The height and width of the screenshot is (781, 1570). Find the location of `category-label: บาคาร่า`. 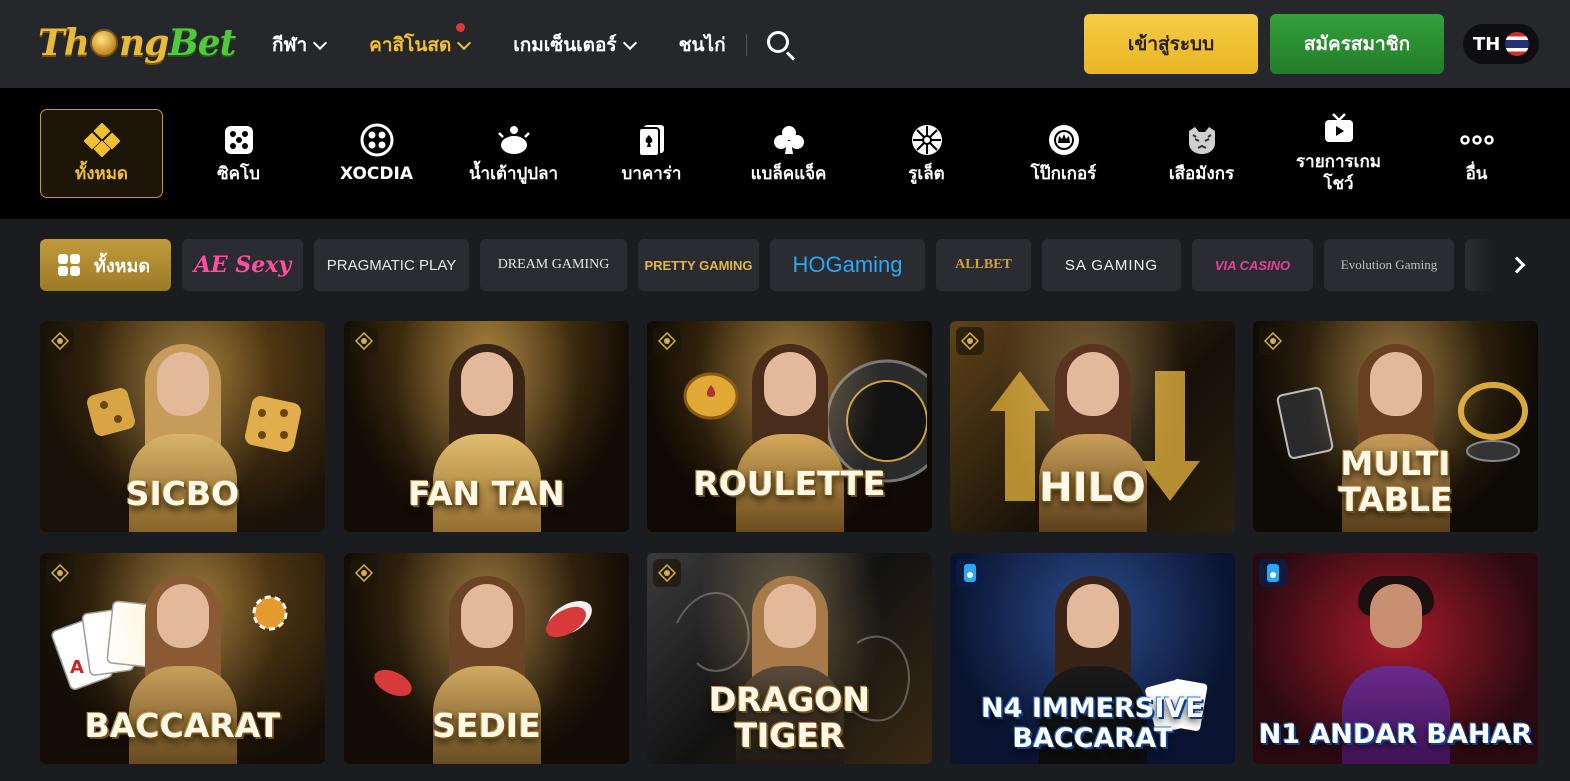

category-label: บาคาร่า is located at coordinates (651, 173).